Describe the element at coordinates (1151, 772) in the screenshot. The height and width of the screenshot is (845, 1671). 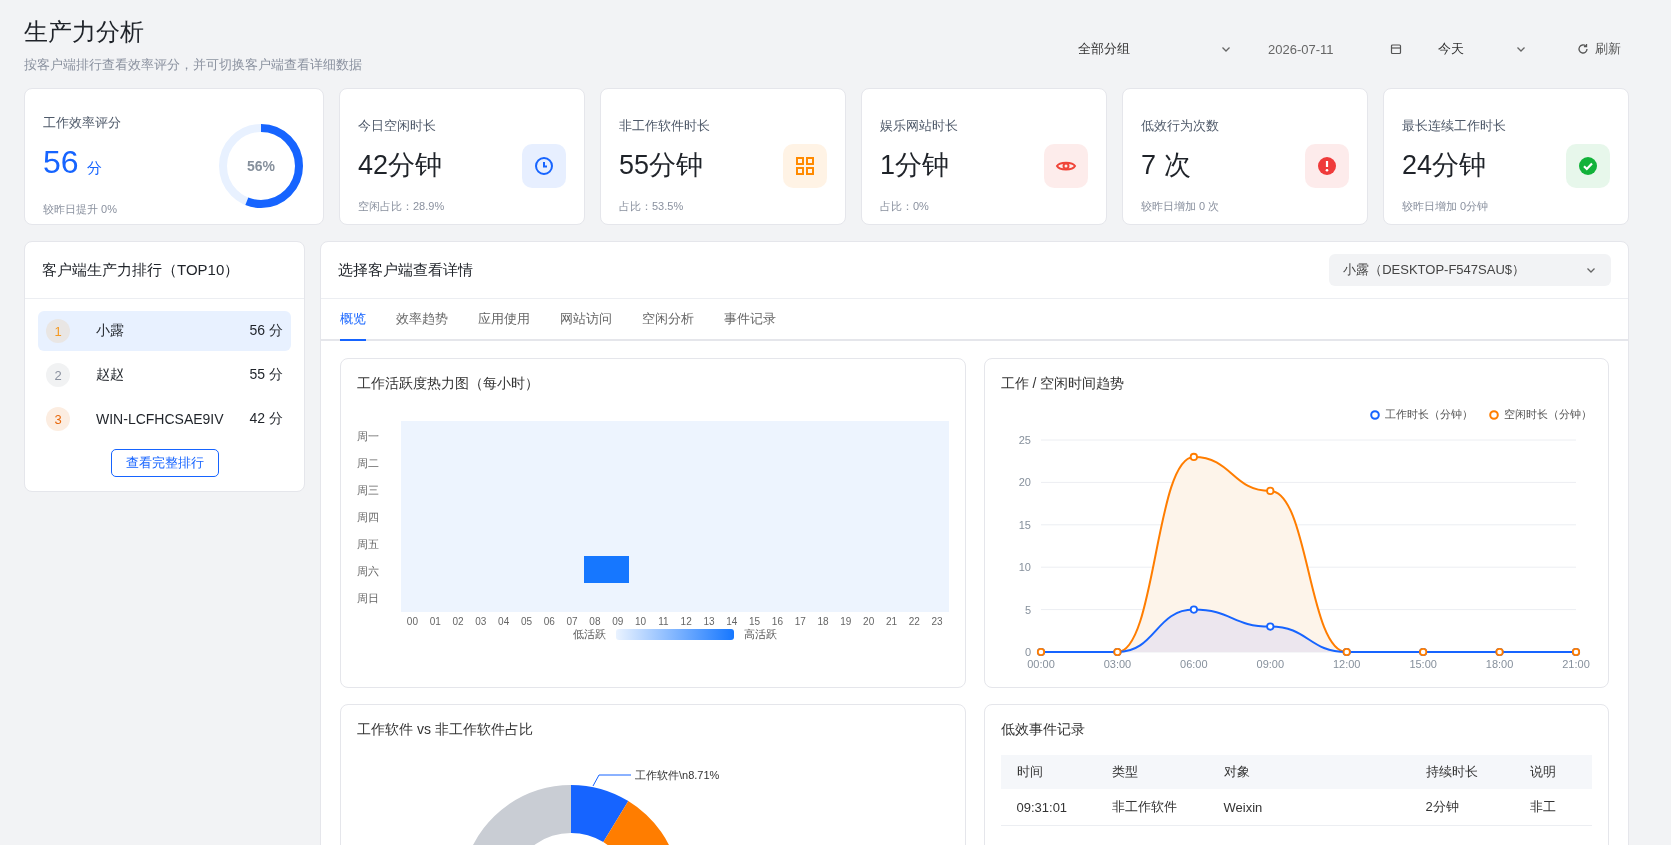
I see `column-header: 类型` at that location.